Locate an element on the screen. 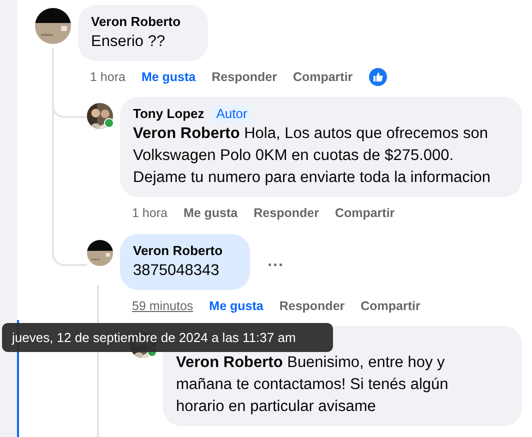 This screenshot has height=437, width=532. comment-text: 3875048343 is located at coordinates (176, 271).